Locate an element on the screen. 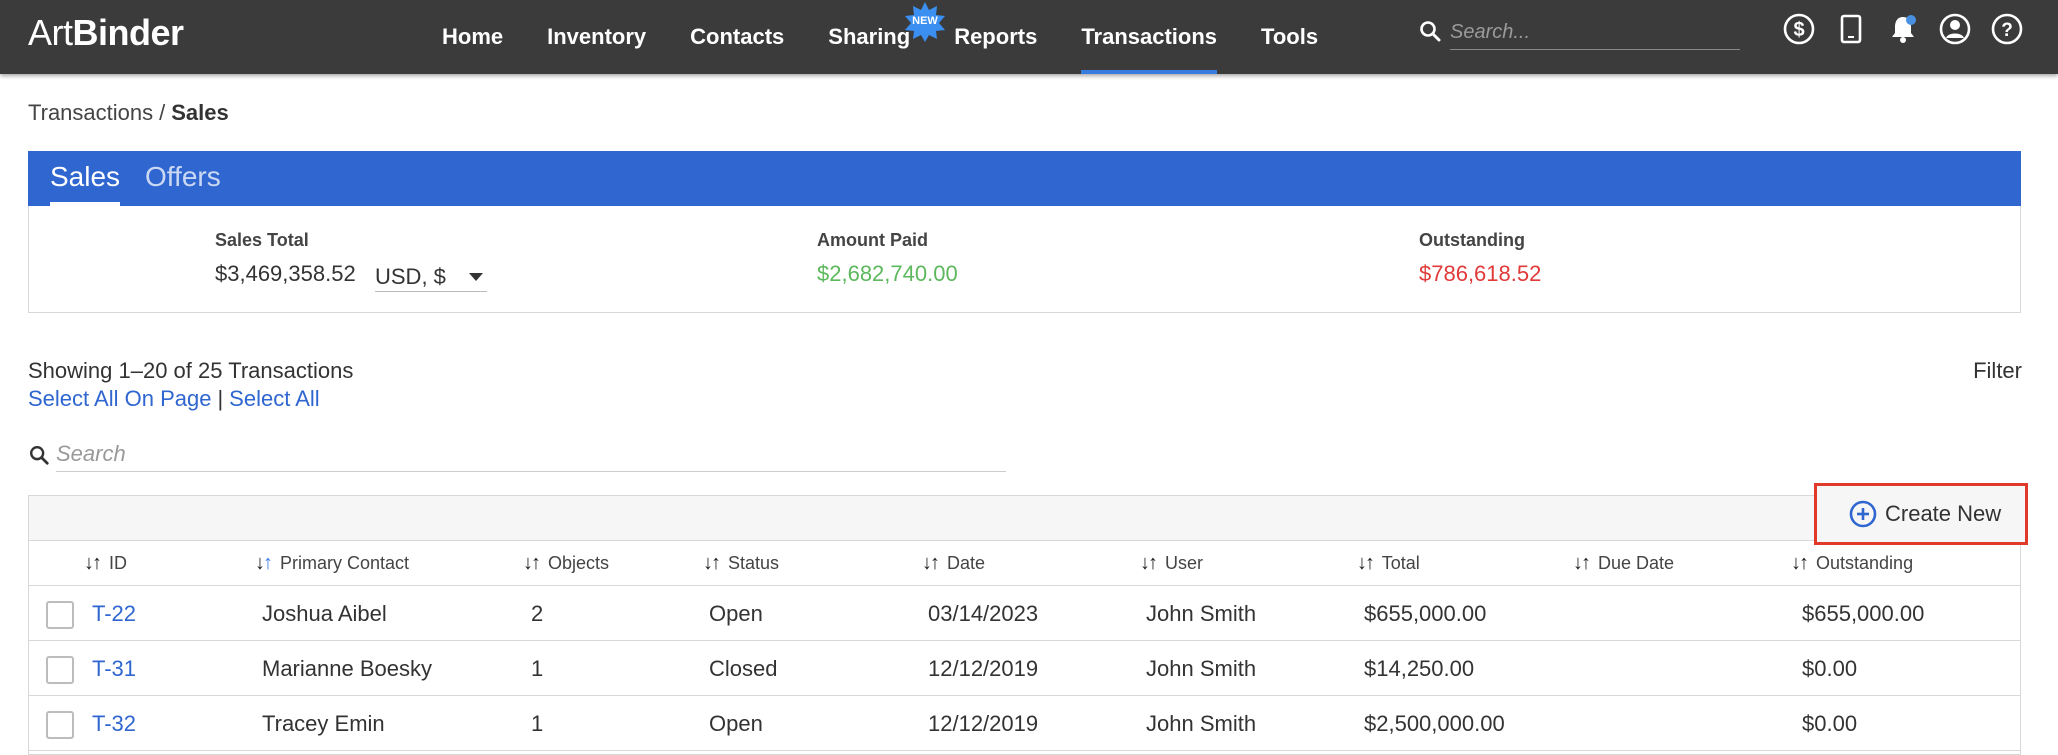 Image resolution: width=2058 pixels, height=755 pixels. artbinder-logo: ArtBinder is located at coordinates (106, 33).